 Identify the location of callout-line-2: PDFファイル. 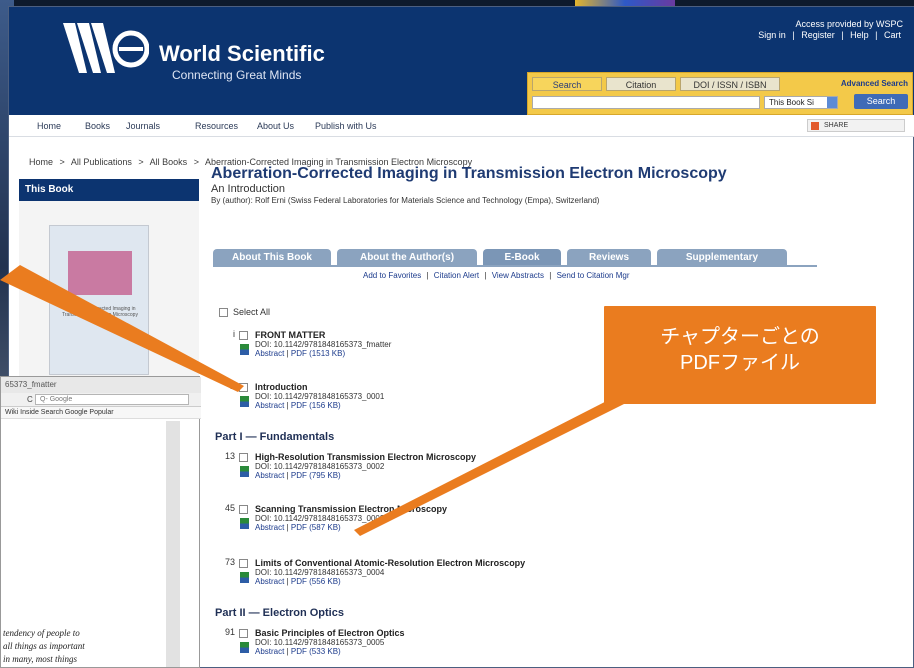
(740, 363).